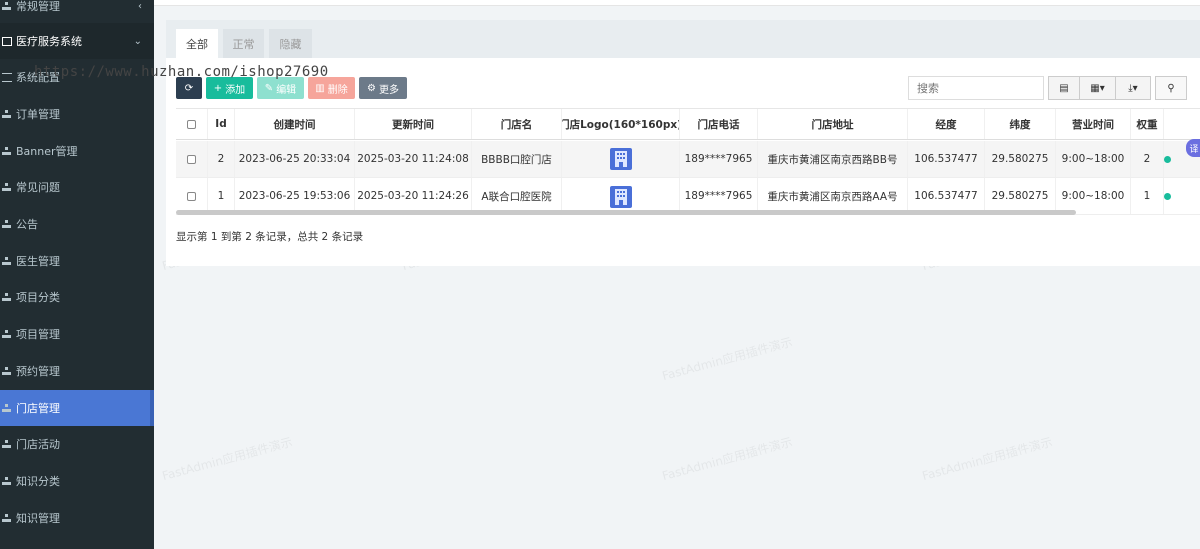 The height and width of the screenshot is (549, 1200). What do you see at coordinates (181, 72) in the screenshot?
I see `overlay-url-text: https://www.huzhan.com/ishop27690` at bounding box center [181, 72].